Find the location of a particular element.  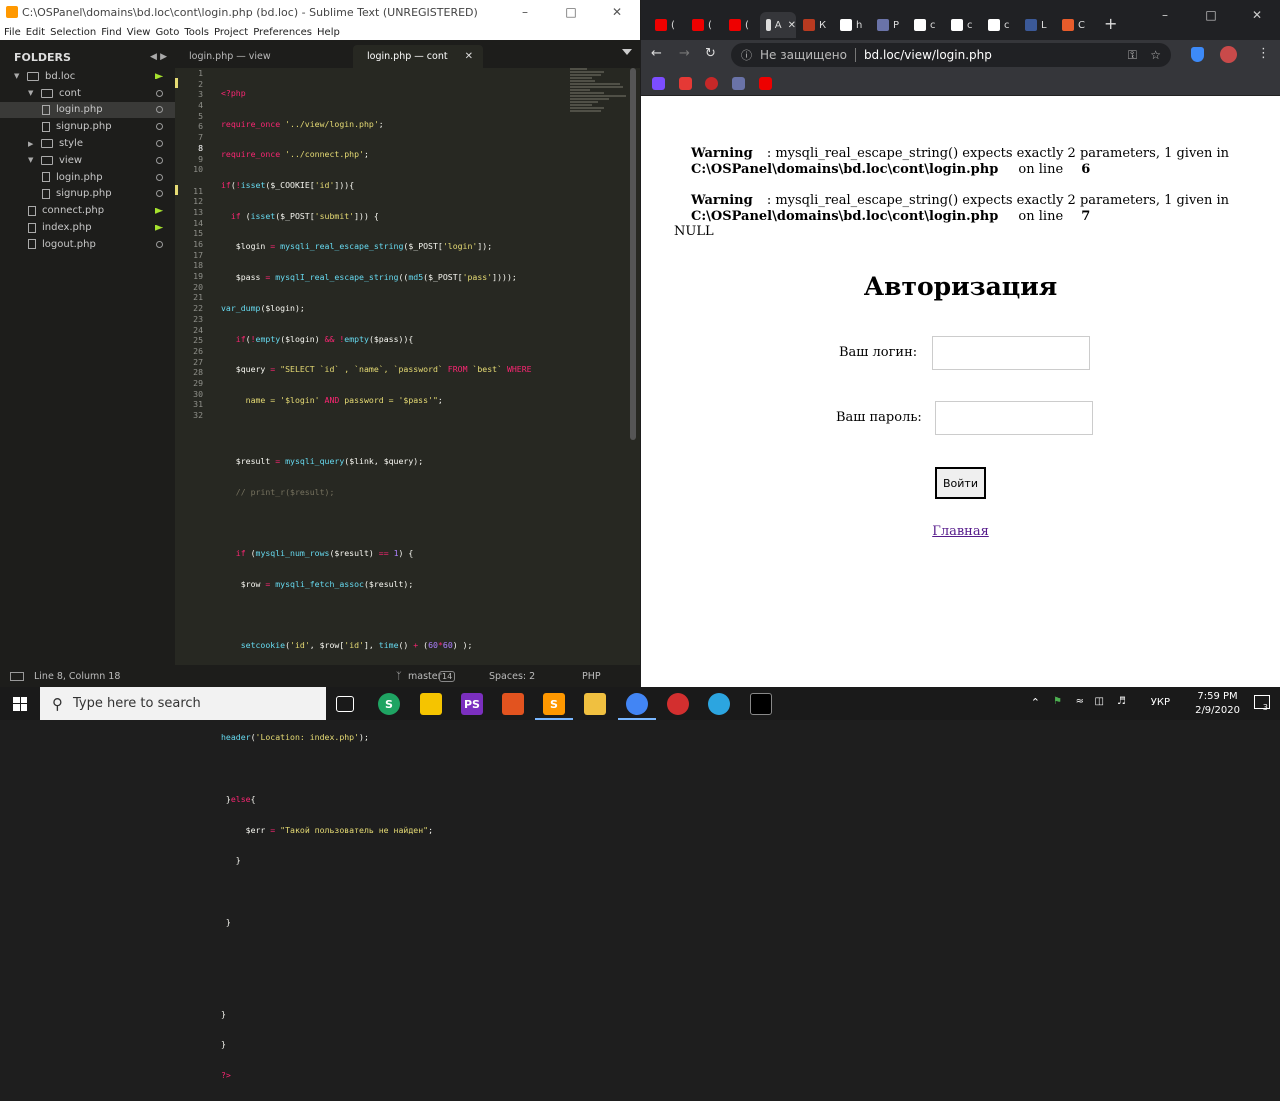

key-icon: ⚿ is located at coordinates (1132, 55).